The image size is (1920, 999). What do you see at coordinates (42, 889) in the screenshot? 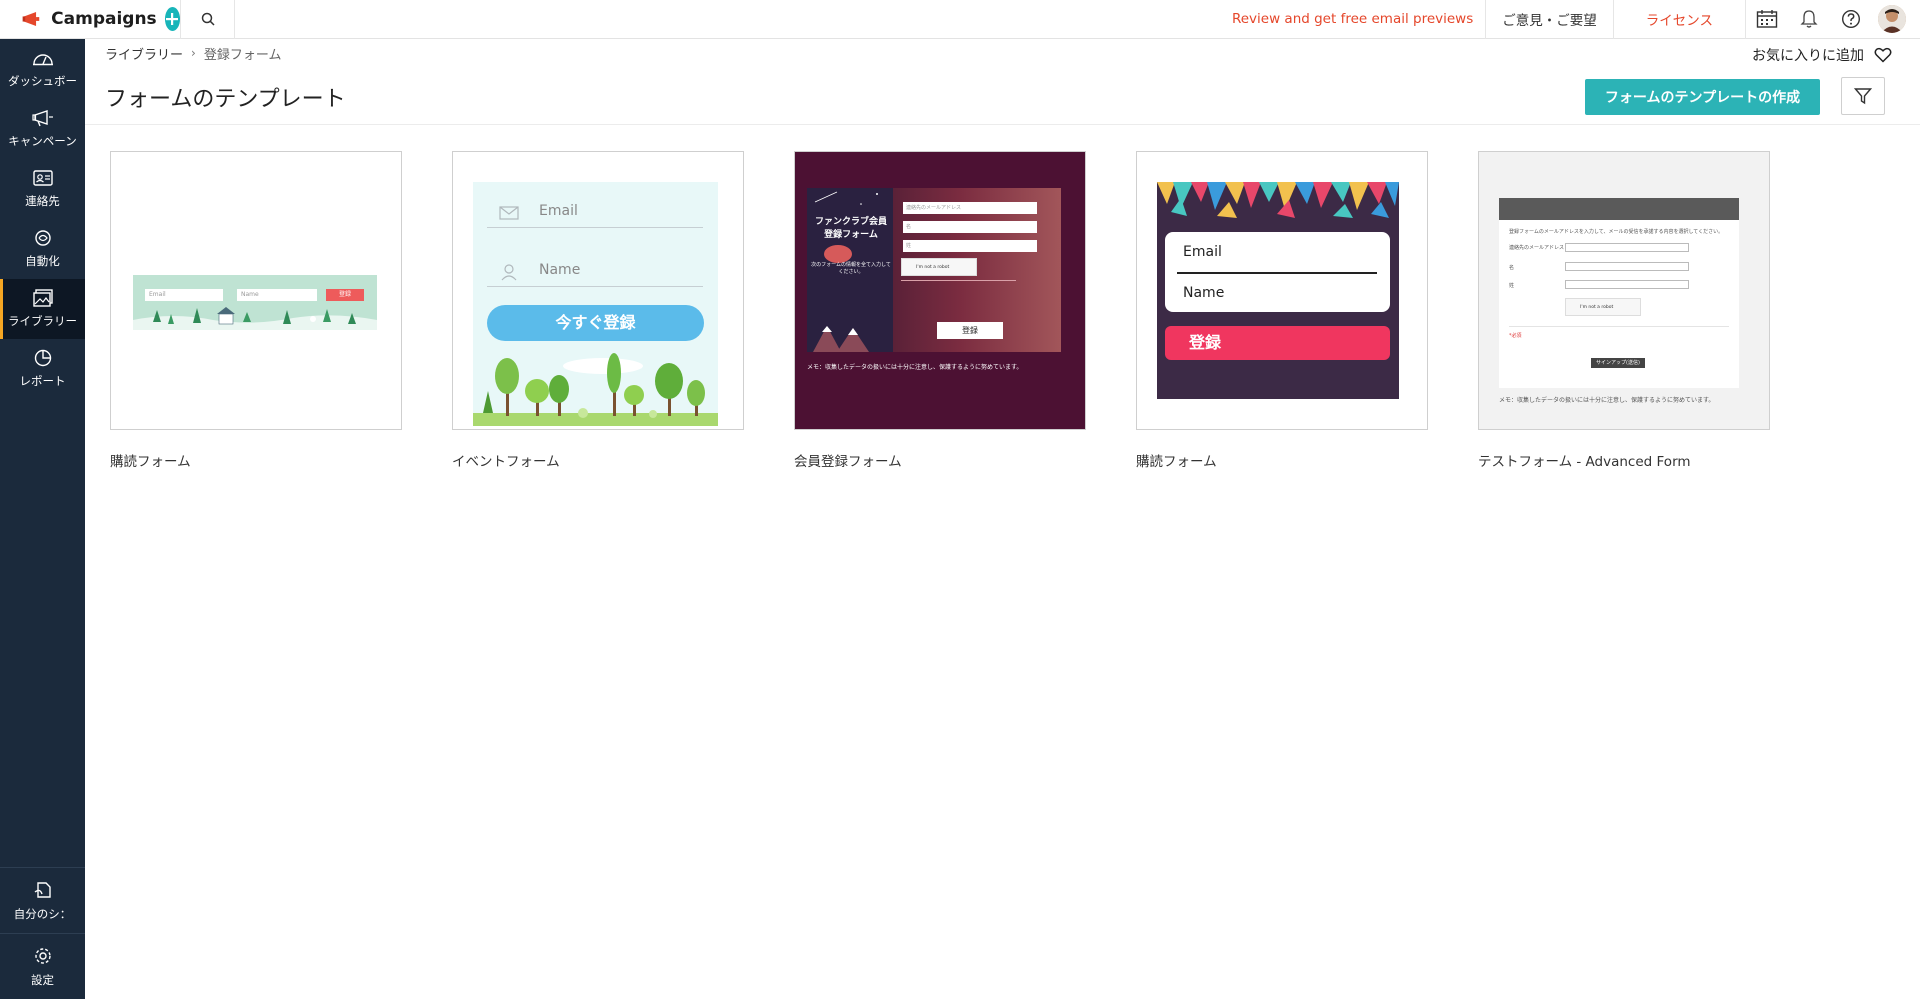
I see `signup-icon` at bounding box center [42, 889].